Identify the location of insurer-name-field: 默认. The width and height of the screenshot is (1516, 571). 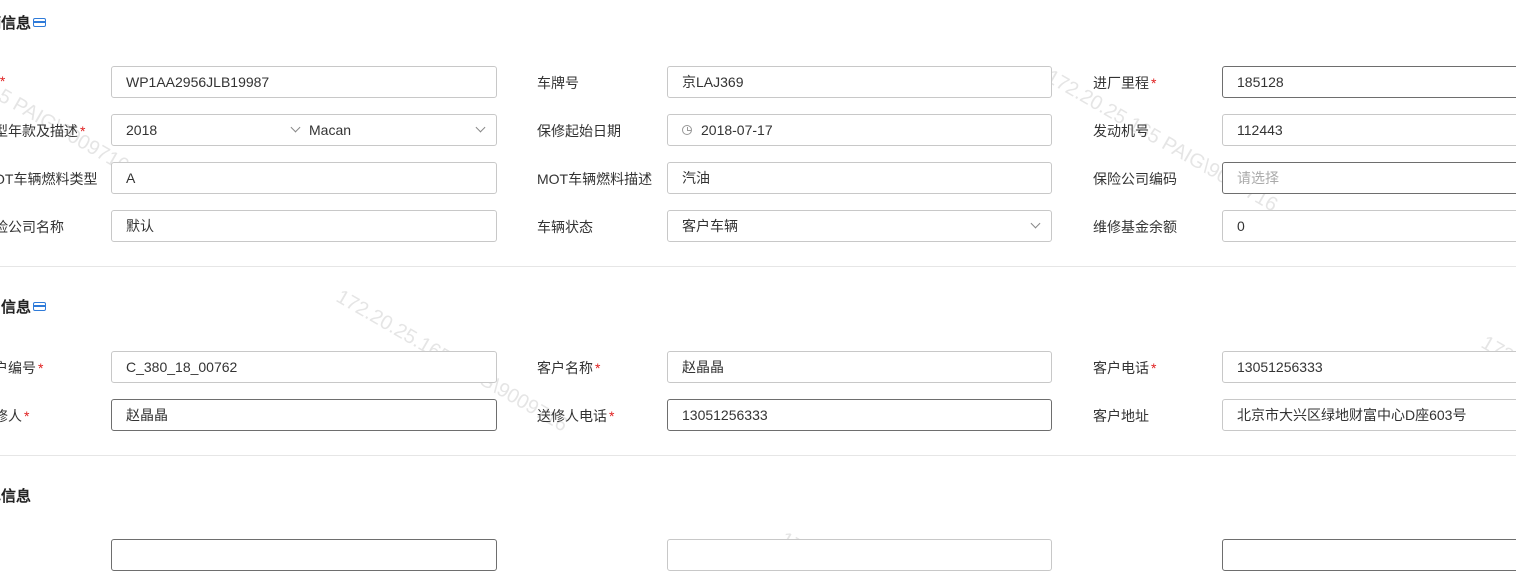
(304, 226).